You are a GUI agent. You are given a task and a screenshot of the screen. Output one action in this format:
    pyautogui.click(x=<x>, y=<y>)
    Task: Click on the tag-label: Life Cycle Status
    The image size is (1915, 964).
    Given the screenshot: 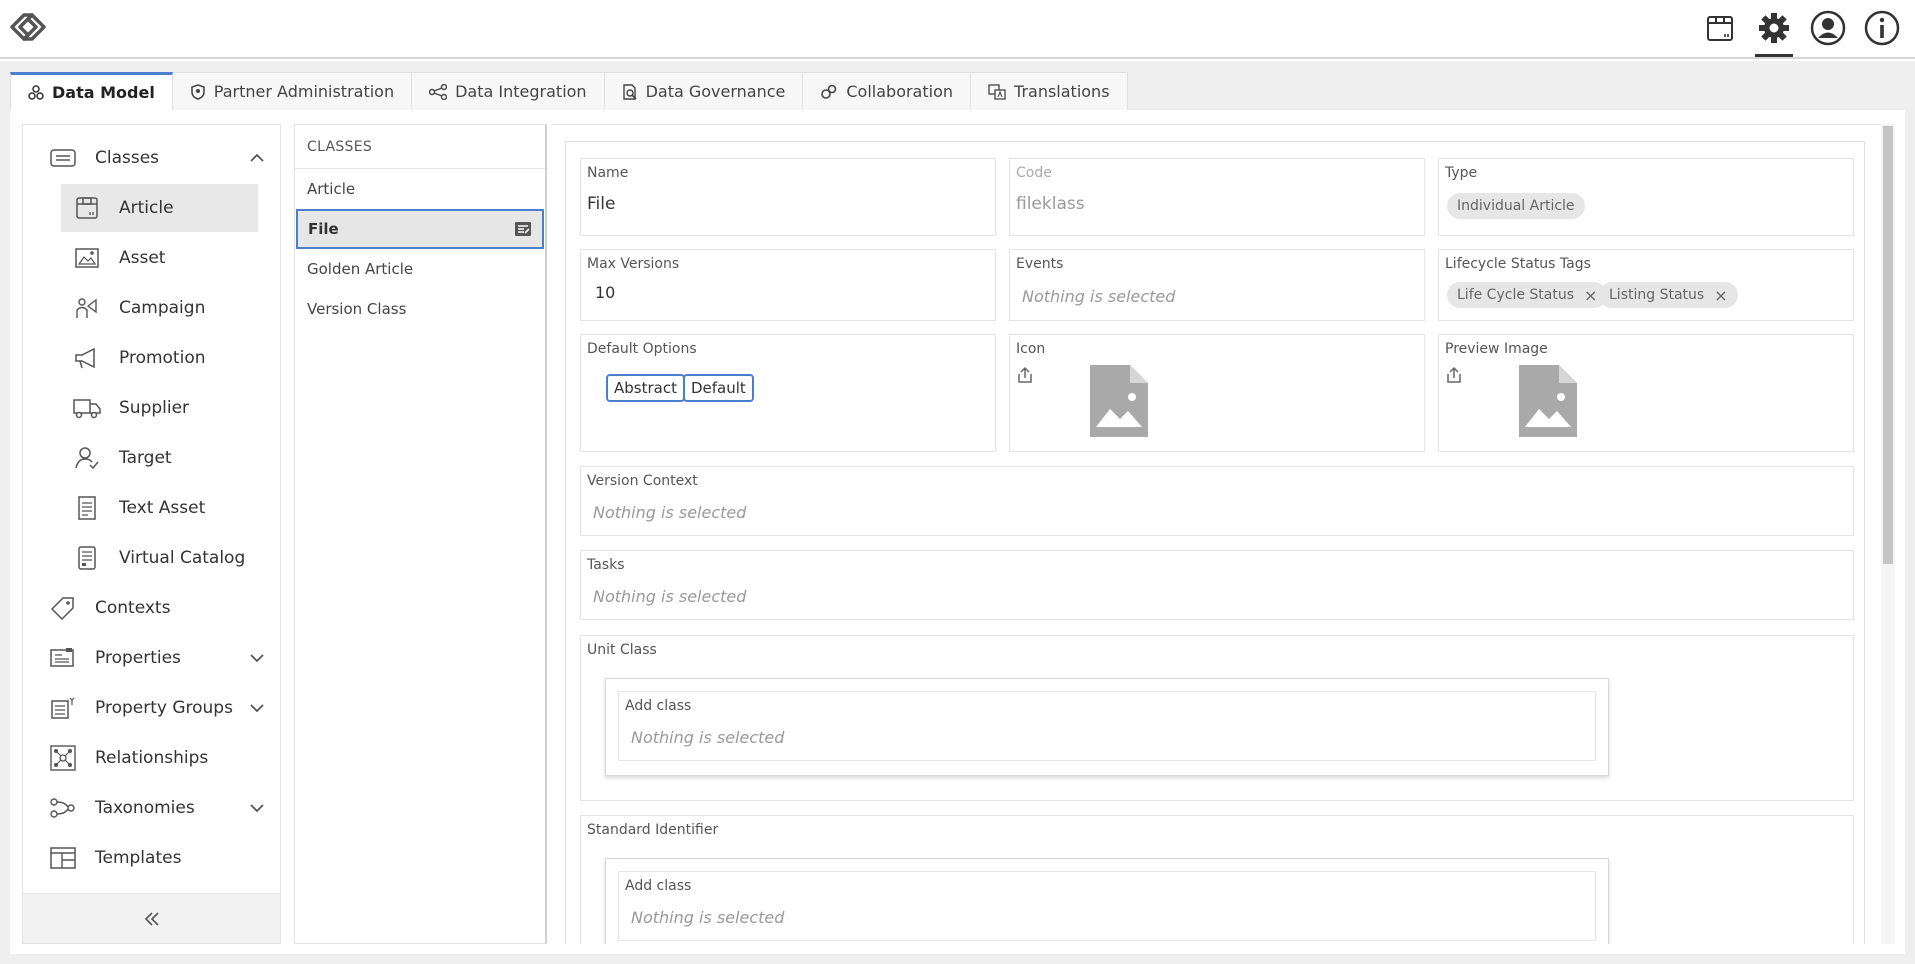 What is the action you would take?
    pyautogui.click(x=1516, y=295)
    